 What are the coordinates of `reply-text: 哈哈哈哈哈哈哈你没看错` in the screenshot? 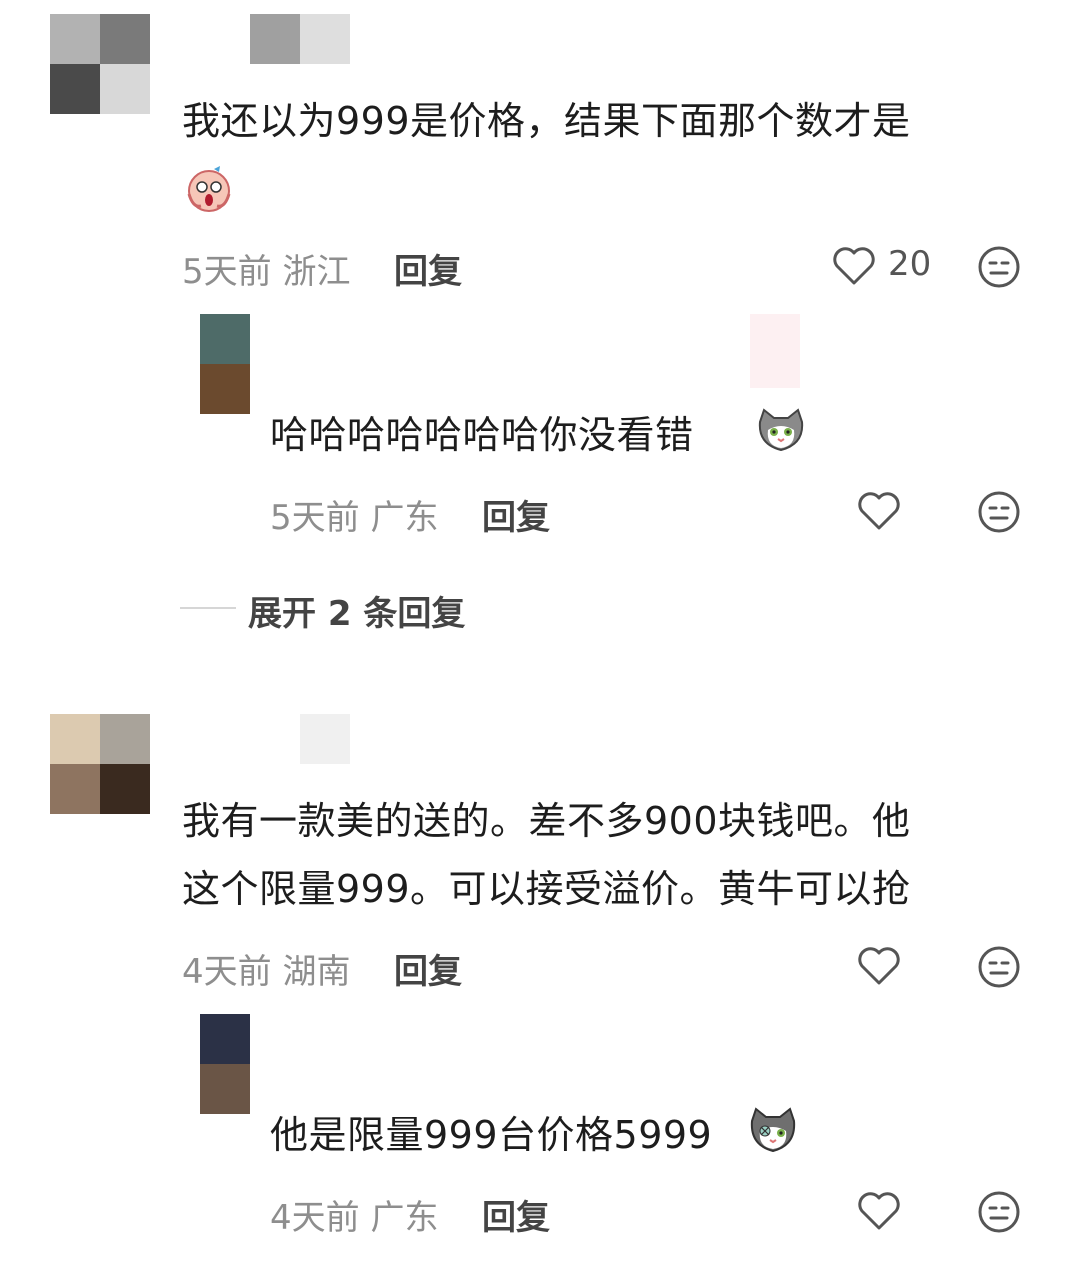 It's located at (482, 435).